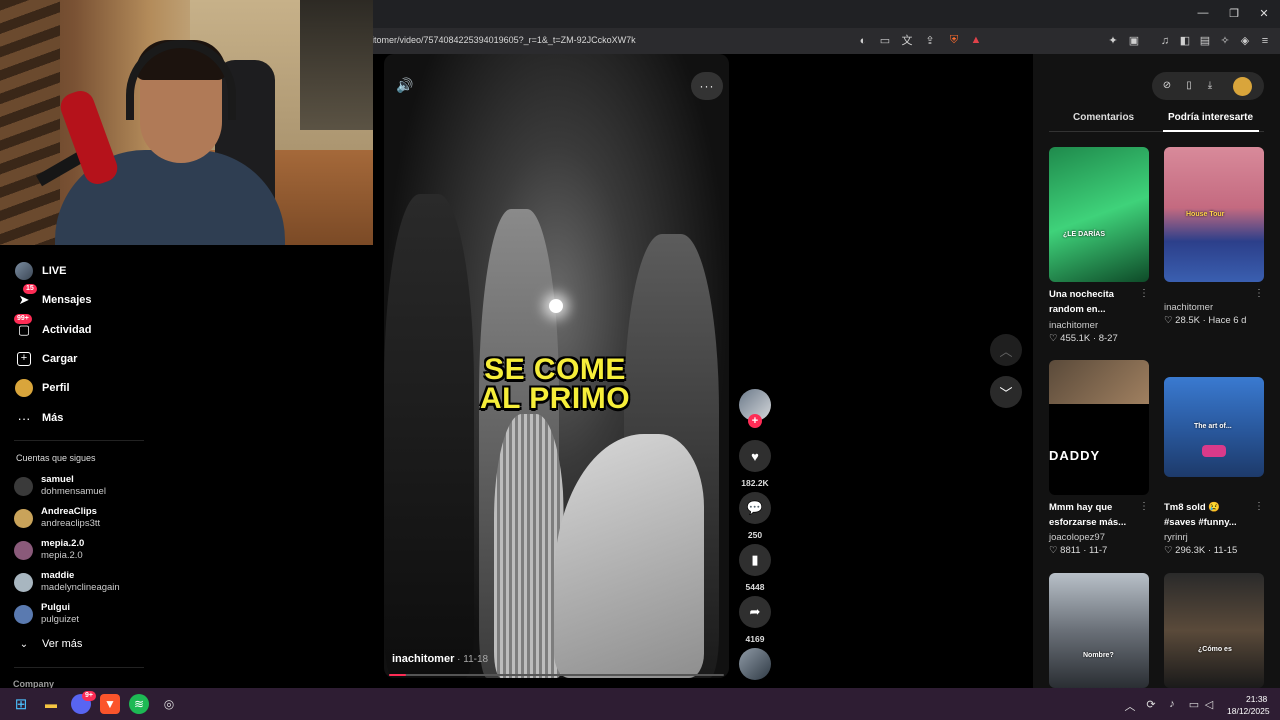  I want to click on following-item: Pulgui pulguizet, so click(46, 614).